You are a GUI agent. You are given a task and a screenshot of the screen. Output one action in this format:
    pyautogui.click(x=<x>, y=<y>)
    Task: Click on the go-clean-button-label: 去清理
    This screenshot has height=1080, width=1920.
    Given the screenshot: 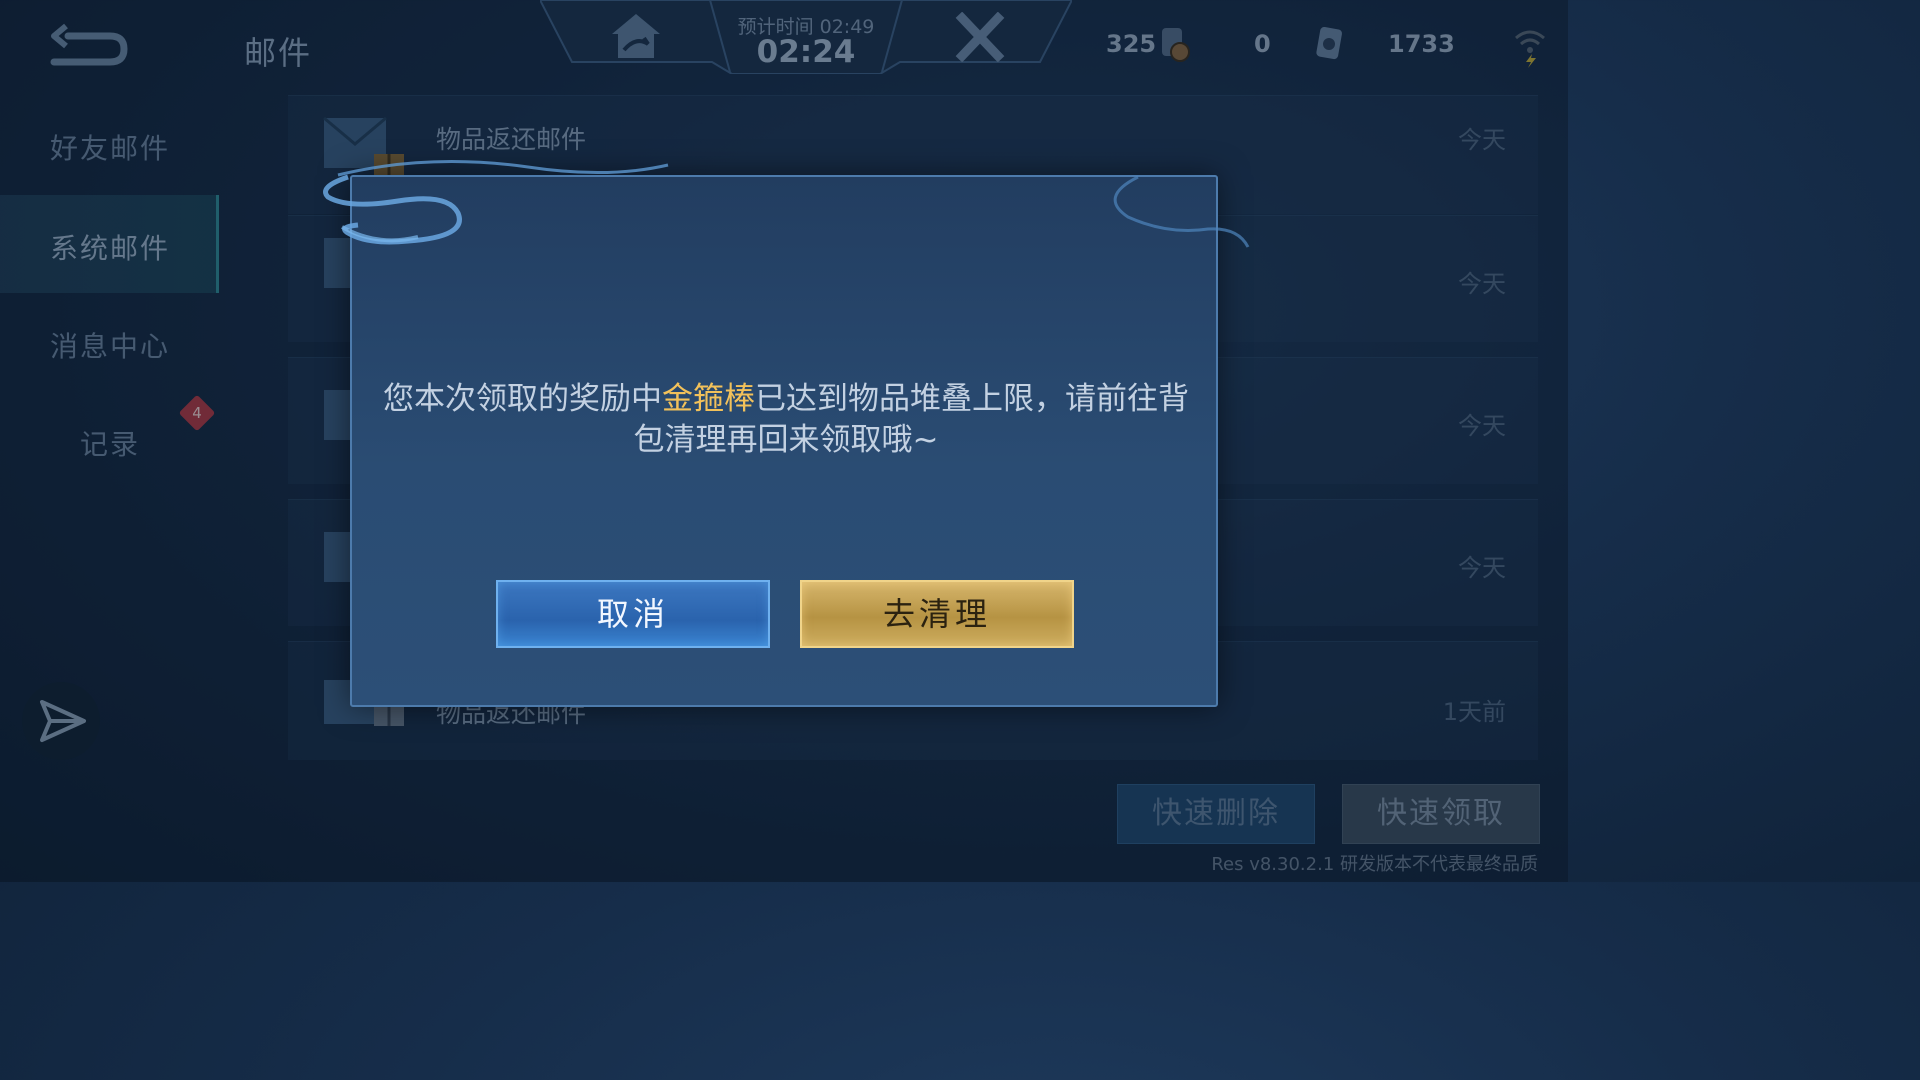 What is the action you would take?
    pyautogui.click(x=936, y=614)
    